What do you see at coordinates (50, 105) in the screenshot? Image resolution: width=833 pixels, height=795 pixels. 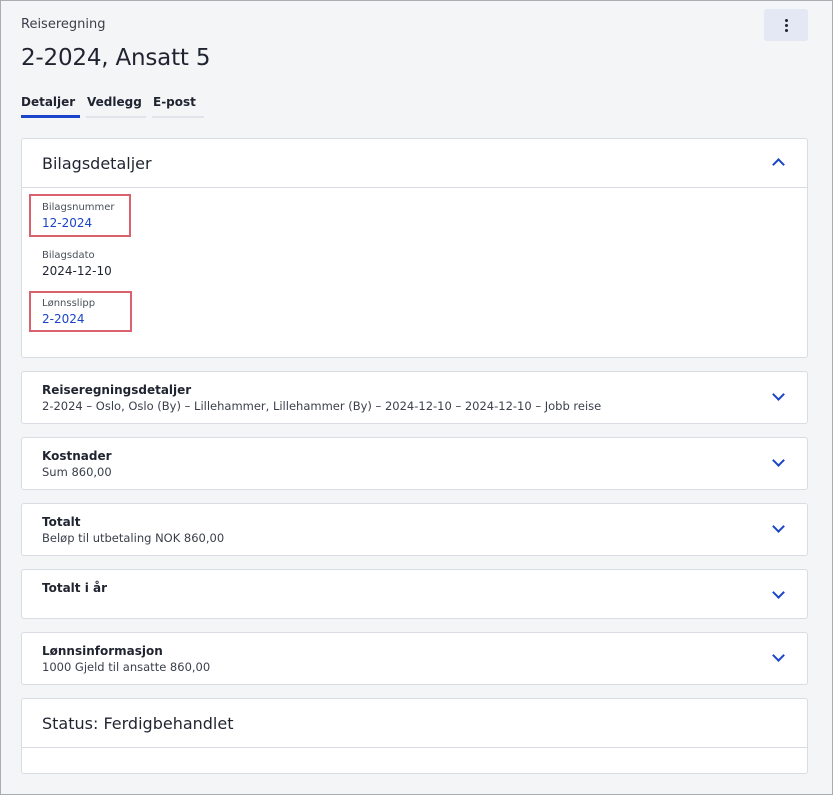 I see `tab-details: Detaljer` at bounding box center [50, 105].